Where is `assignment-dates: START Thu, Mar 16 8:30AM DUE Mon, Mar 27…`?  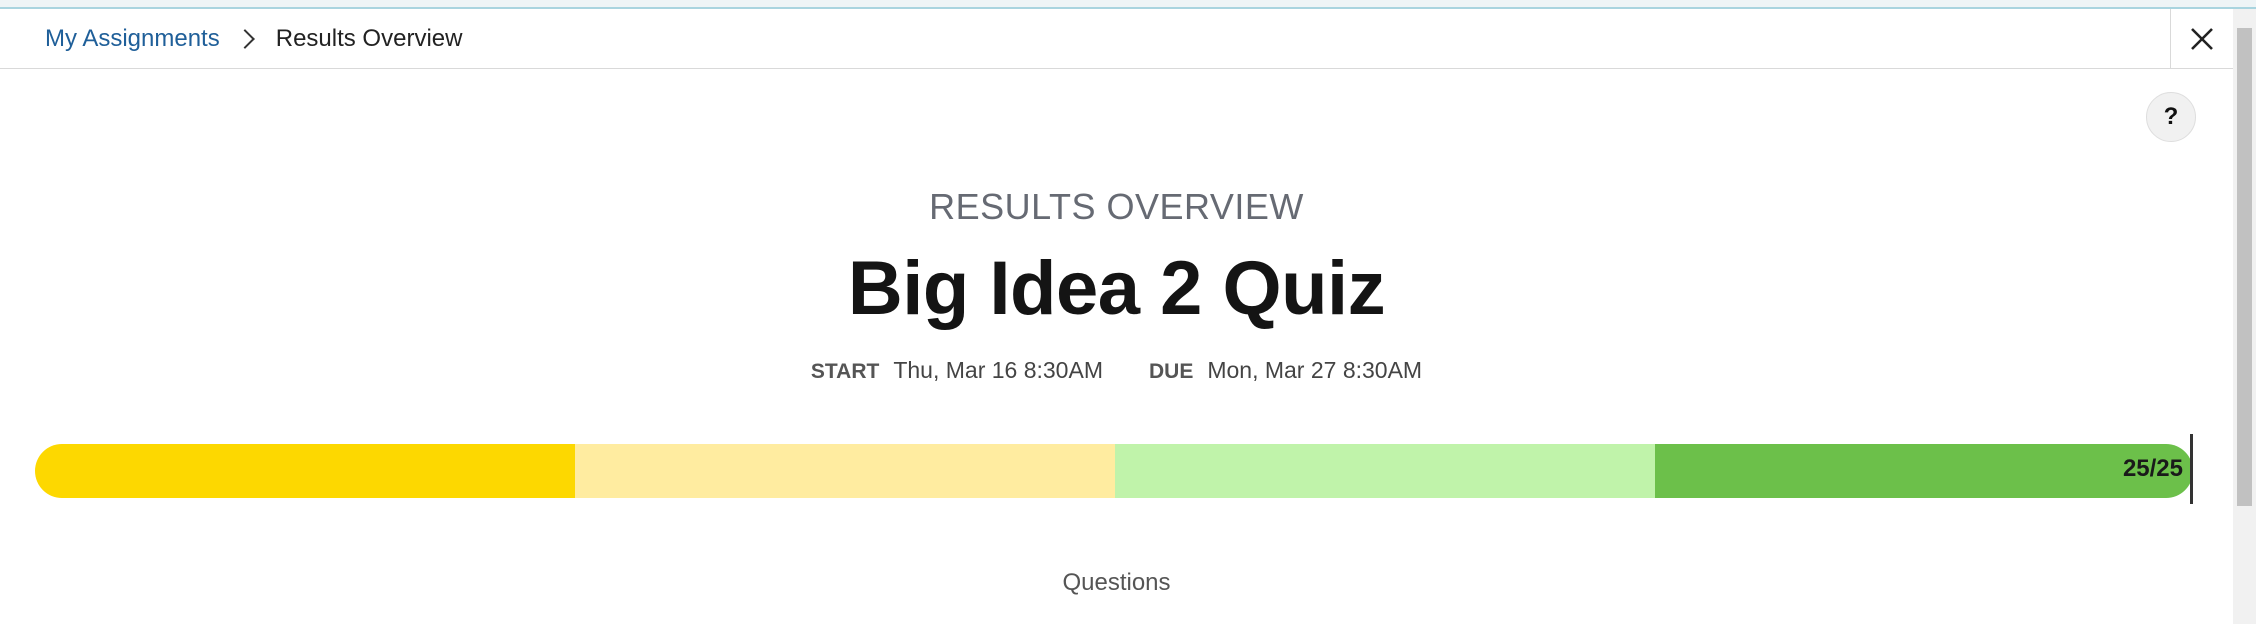 assignment-dates: START Thu, Mar 16 8:30AM DUE Mon, Mar 27… is located at coordinates (1116, 370).